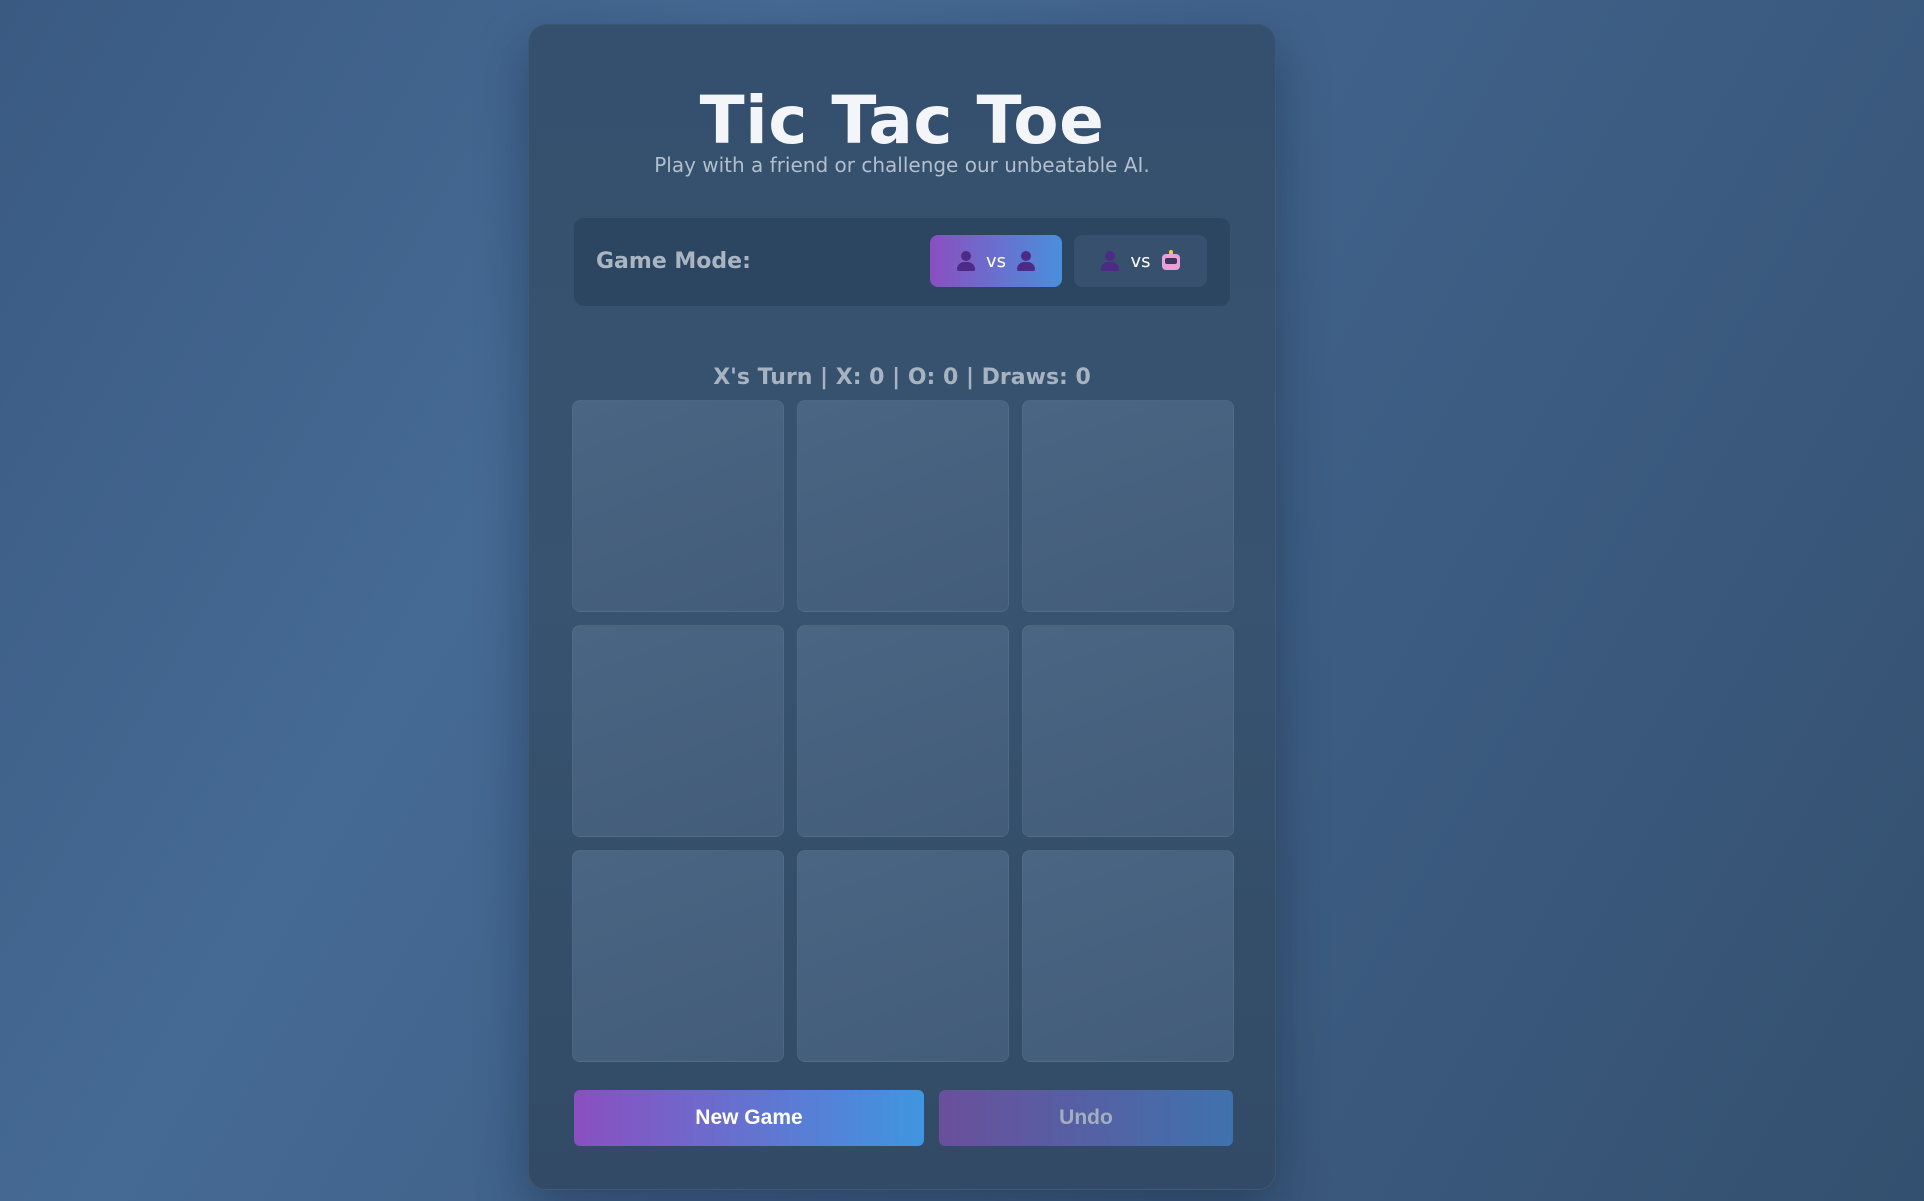 This screenshot has height=1201, width=1924. What do you see at coordinates (749, 1118) in the screenshot?
I see `new-game-button: New Game` at bounding box center [749, 1118].